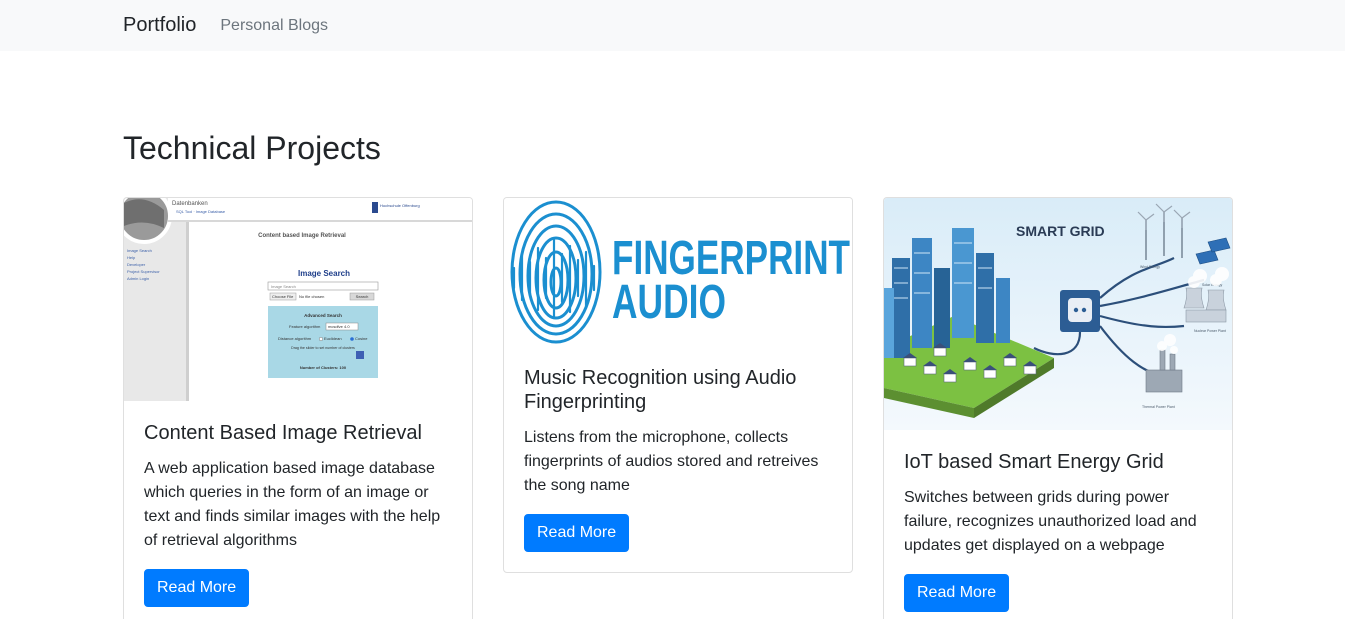 Image resolution: width=1345 pixels, height=619 pixels. Describe the element at coordinates (283, 296) in the screenshot. I see `cbir-file-button: Choose File` at that location.